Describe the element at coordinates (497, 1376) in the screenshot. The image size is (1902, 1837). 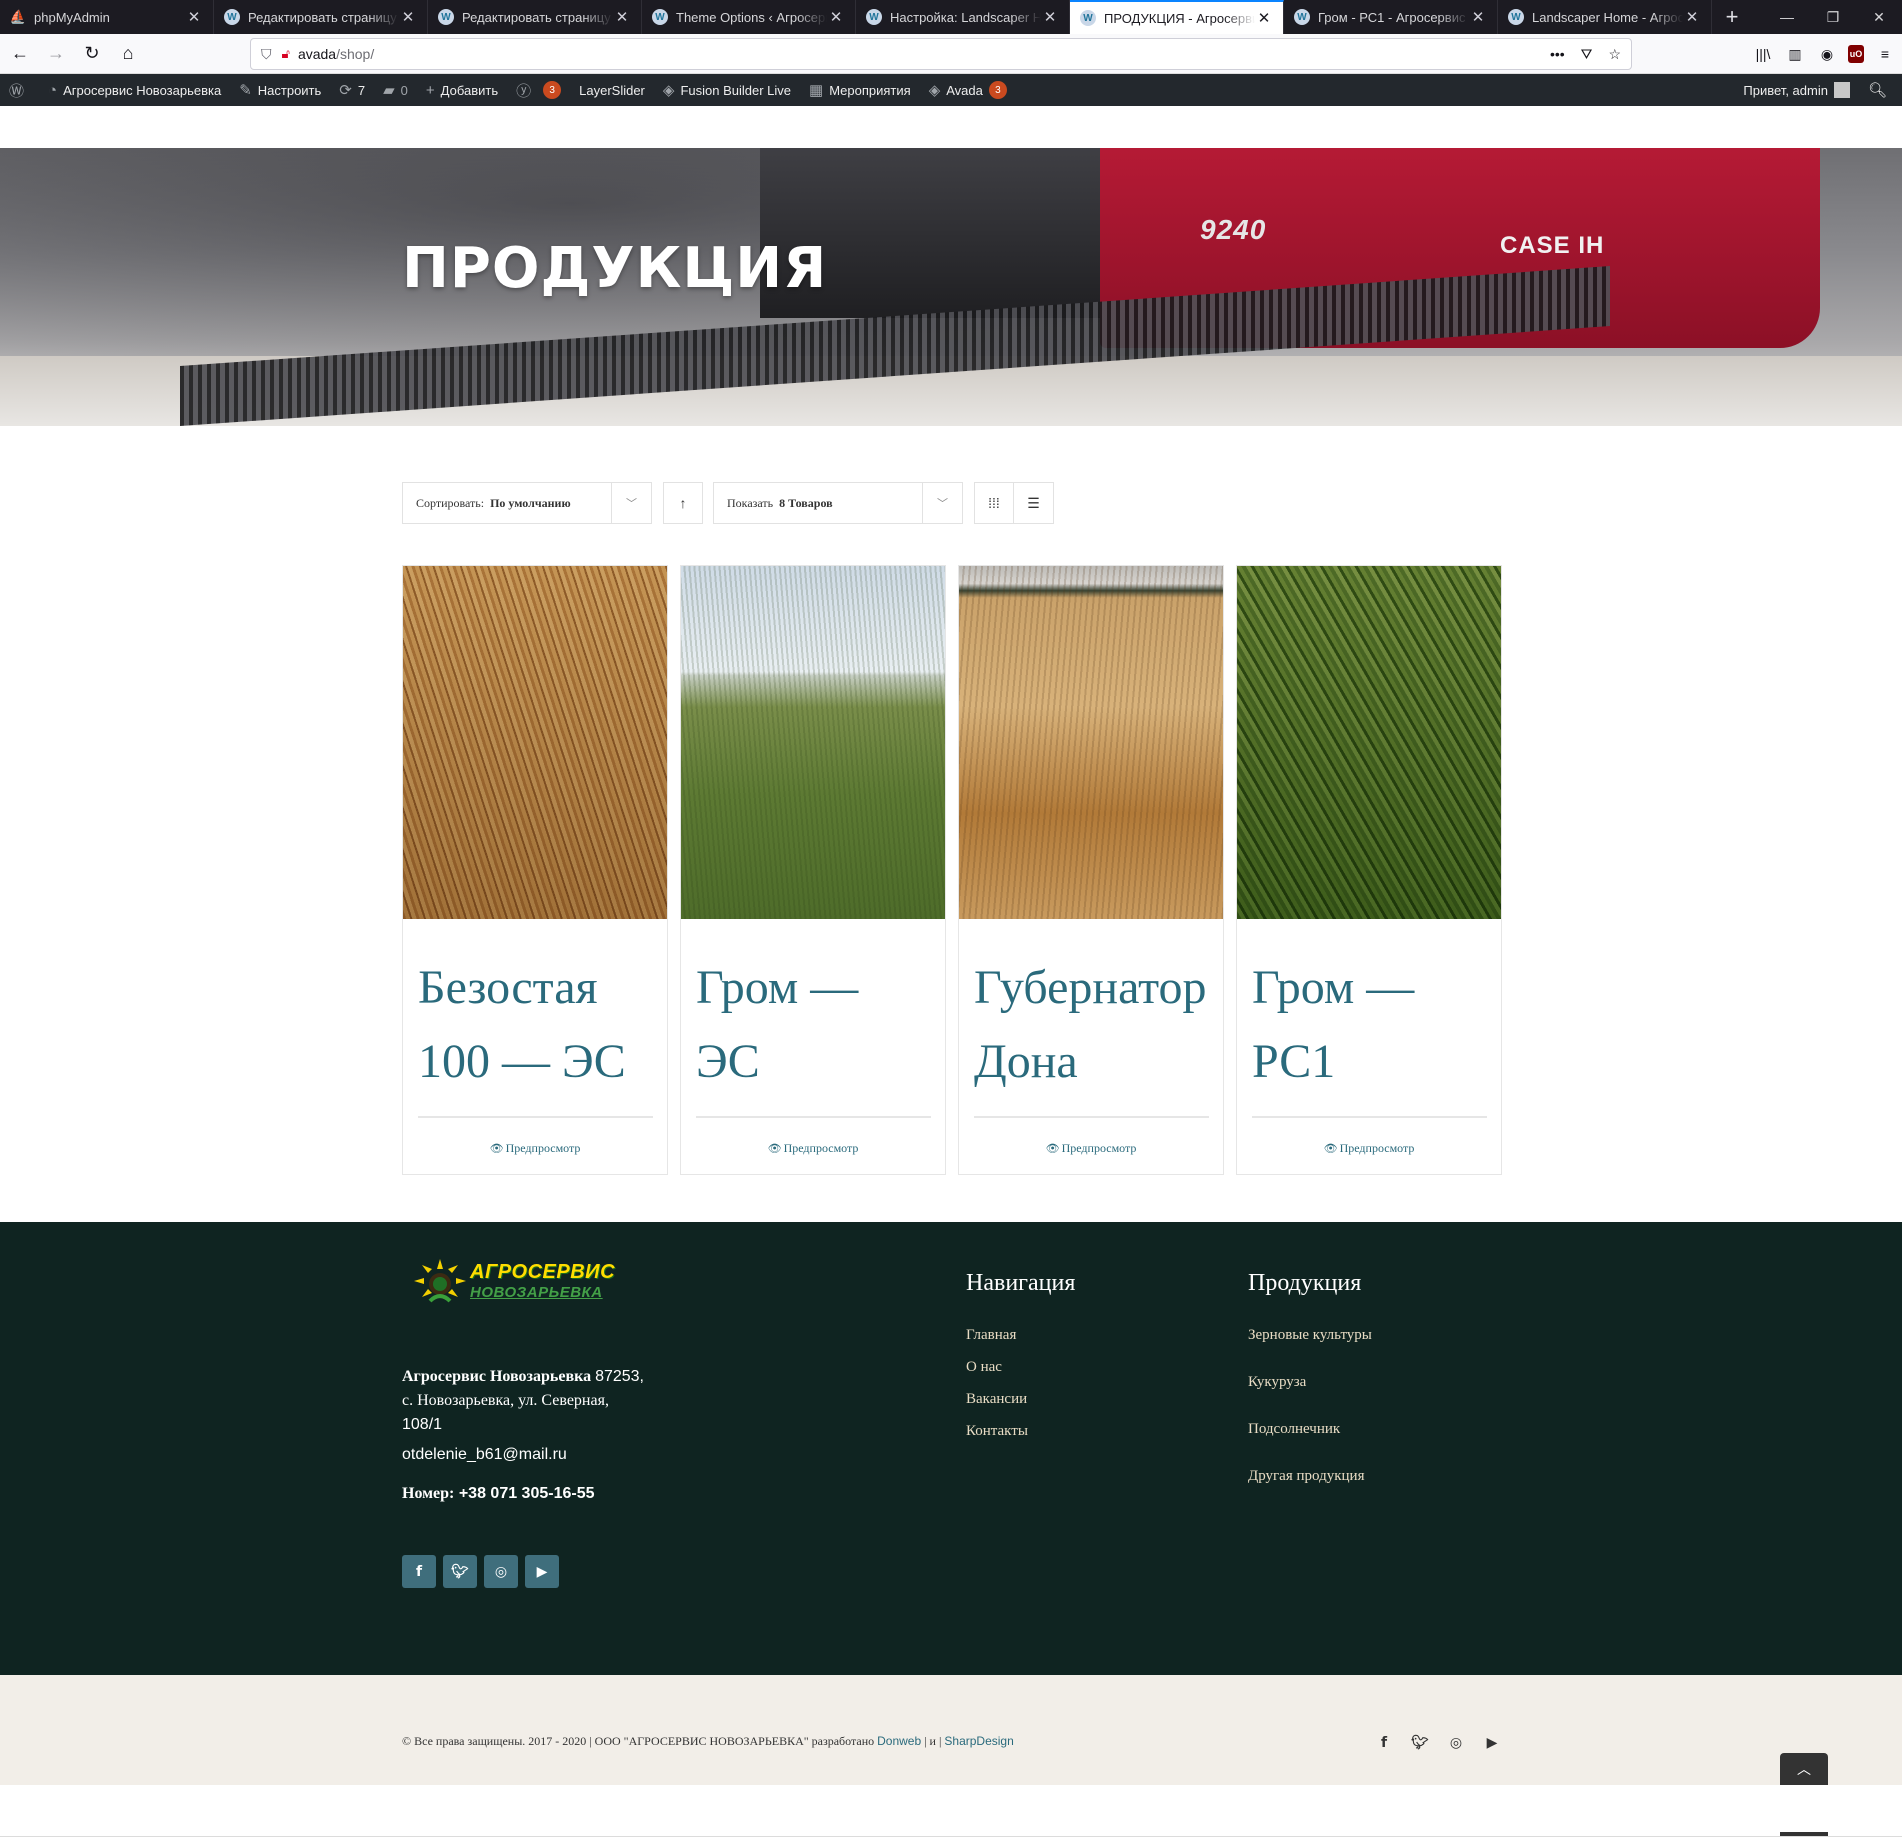
I see `company-name: Агросервис Новозарьевка` at that location.